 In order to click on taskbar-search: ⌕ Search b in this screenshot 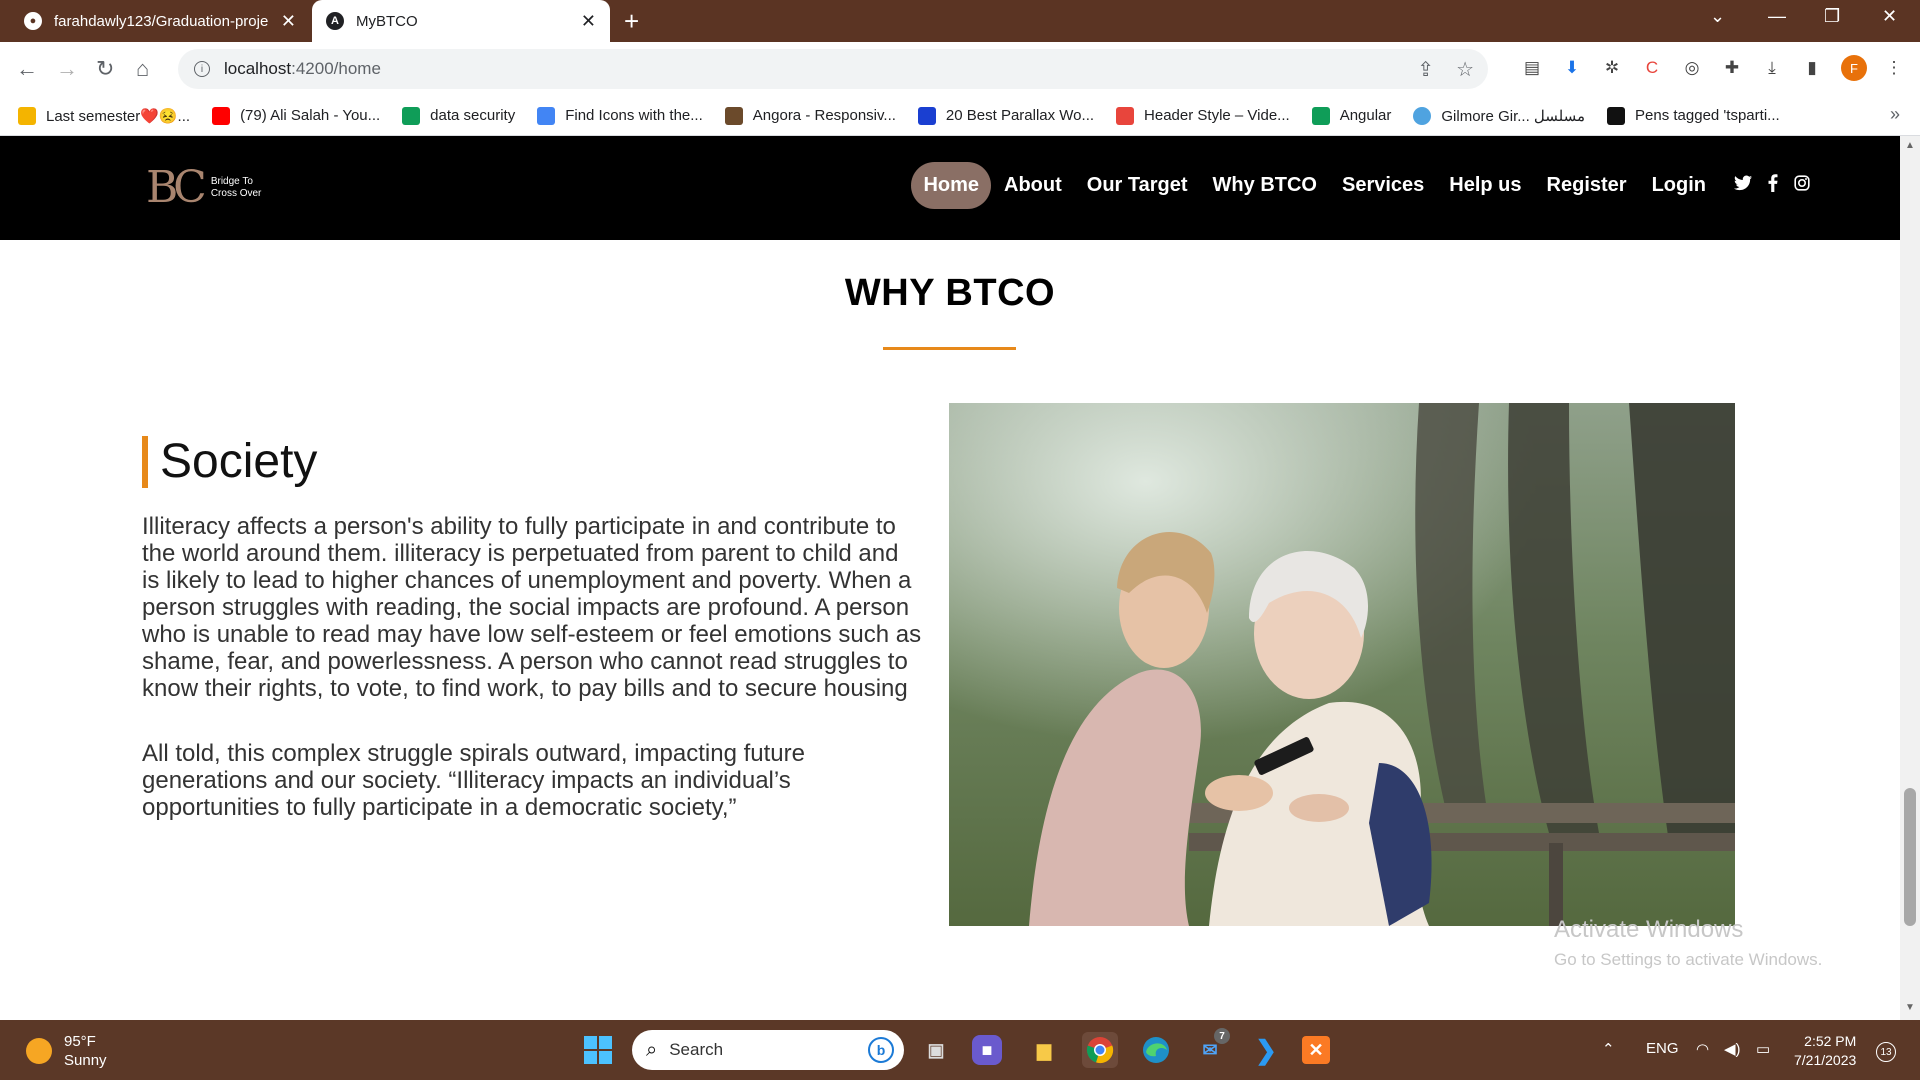, I will do `click(768, 1050)`.